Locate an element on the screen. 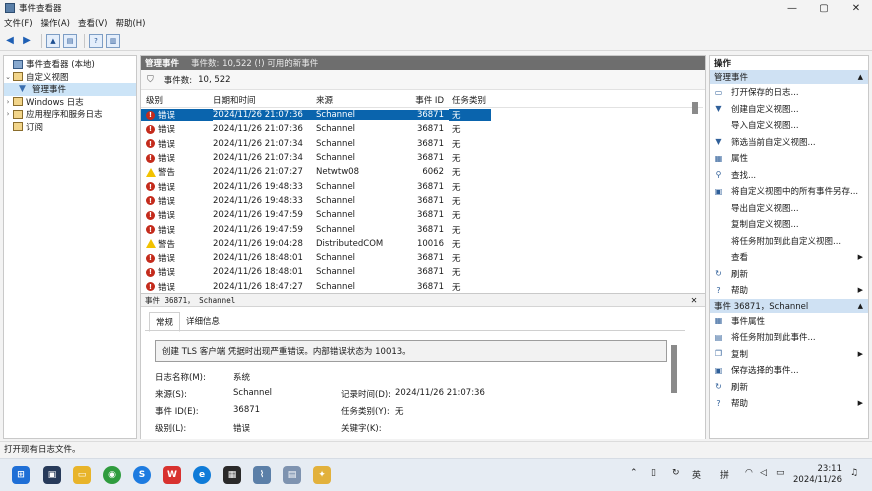 Image resolution: width=872 pixels, height=491 pixels. cell-date: 2024/11/26 18:48:01 is located at coordinates (258, 272).